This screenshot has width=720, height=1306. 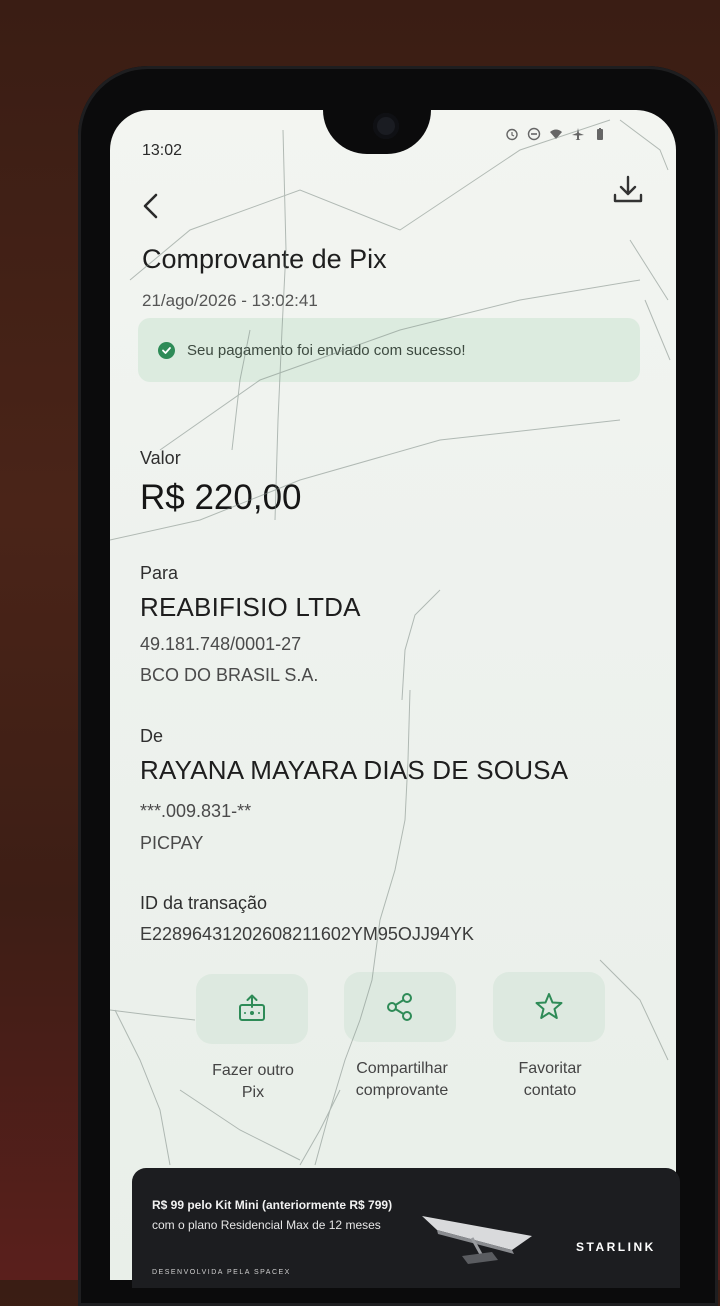 I want to click on new-pix-button, so click(x=252, y=1009).